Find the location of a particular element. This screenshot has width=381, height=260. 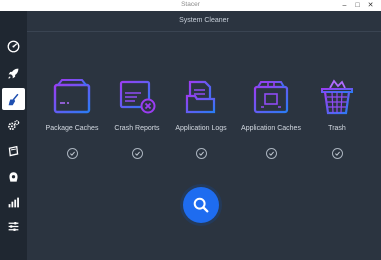

search-icon is located at coordinates (201, 205).